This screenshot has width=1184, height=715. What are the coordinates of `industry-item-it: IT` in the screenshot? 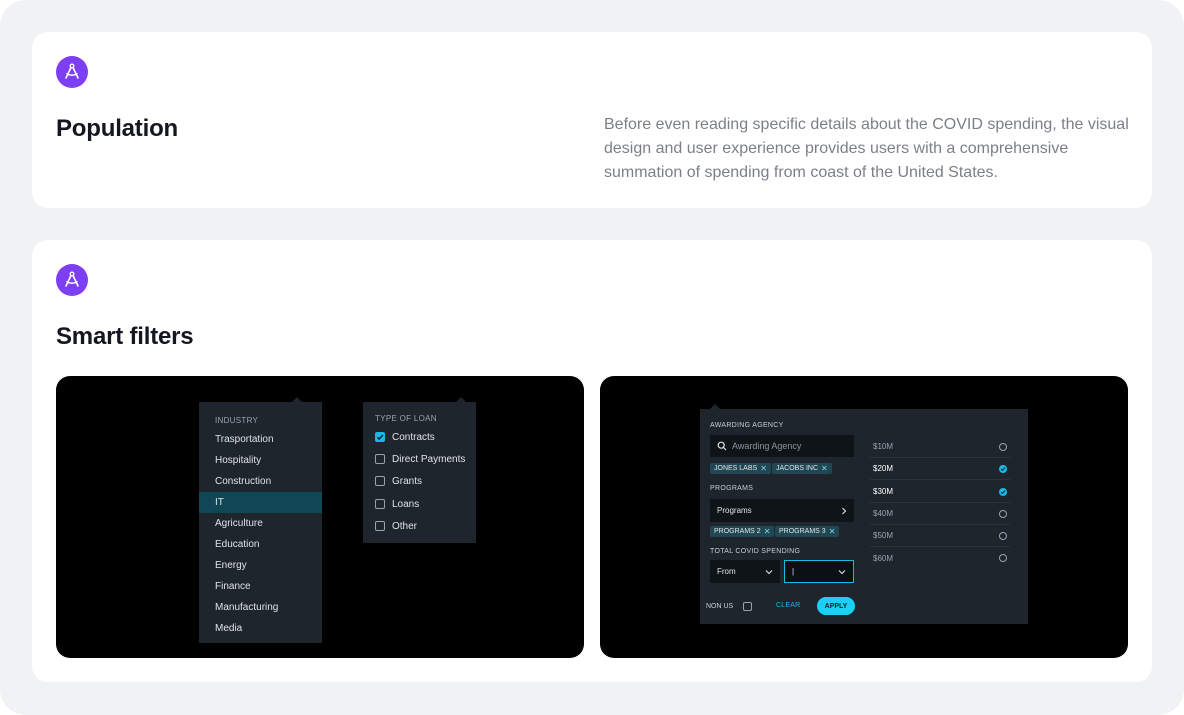 It's located at (260, 502).